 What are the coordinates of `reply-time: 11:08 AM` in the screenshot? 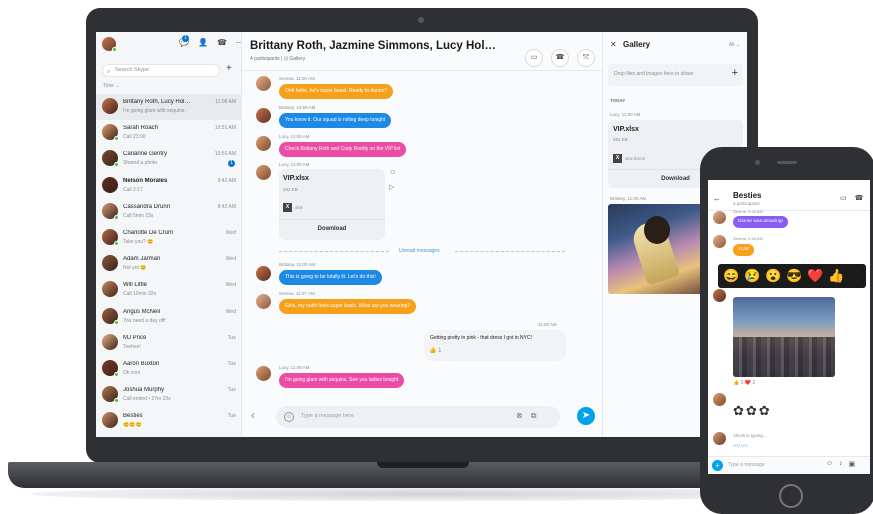 It's located at (547, 324).